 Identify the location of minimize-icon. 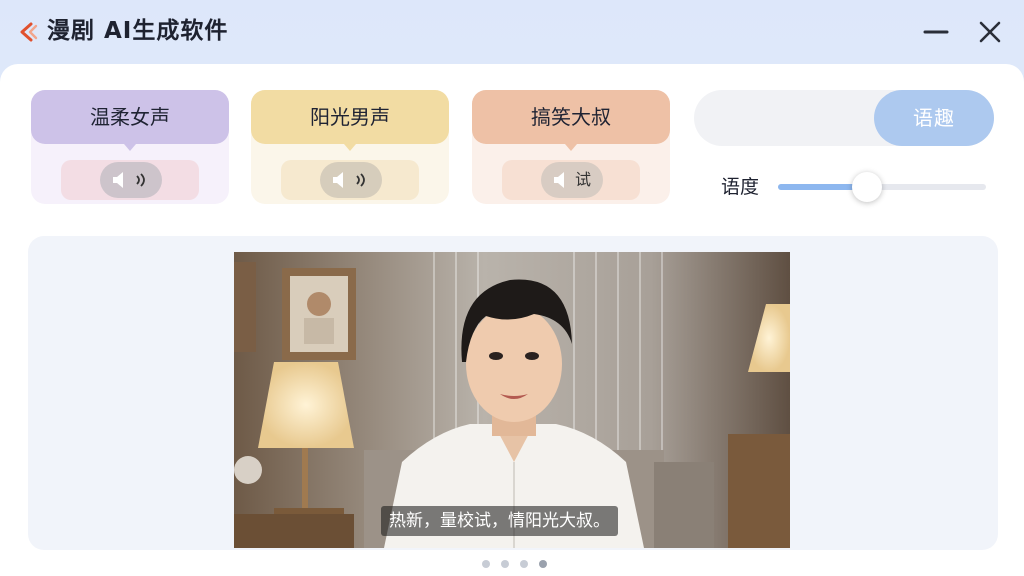
(936, 32).